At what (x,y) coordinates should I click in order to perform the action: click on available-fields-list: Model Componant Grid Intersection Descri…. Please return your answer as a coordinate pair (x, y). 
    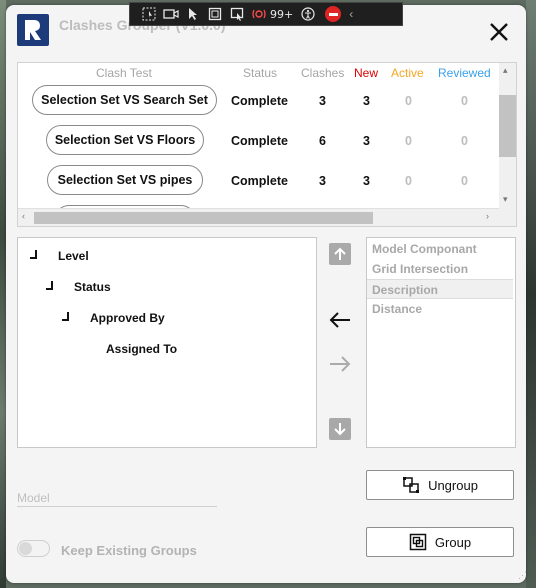
    Looking at the image, I should click on (441, 342).